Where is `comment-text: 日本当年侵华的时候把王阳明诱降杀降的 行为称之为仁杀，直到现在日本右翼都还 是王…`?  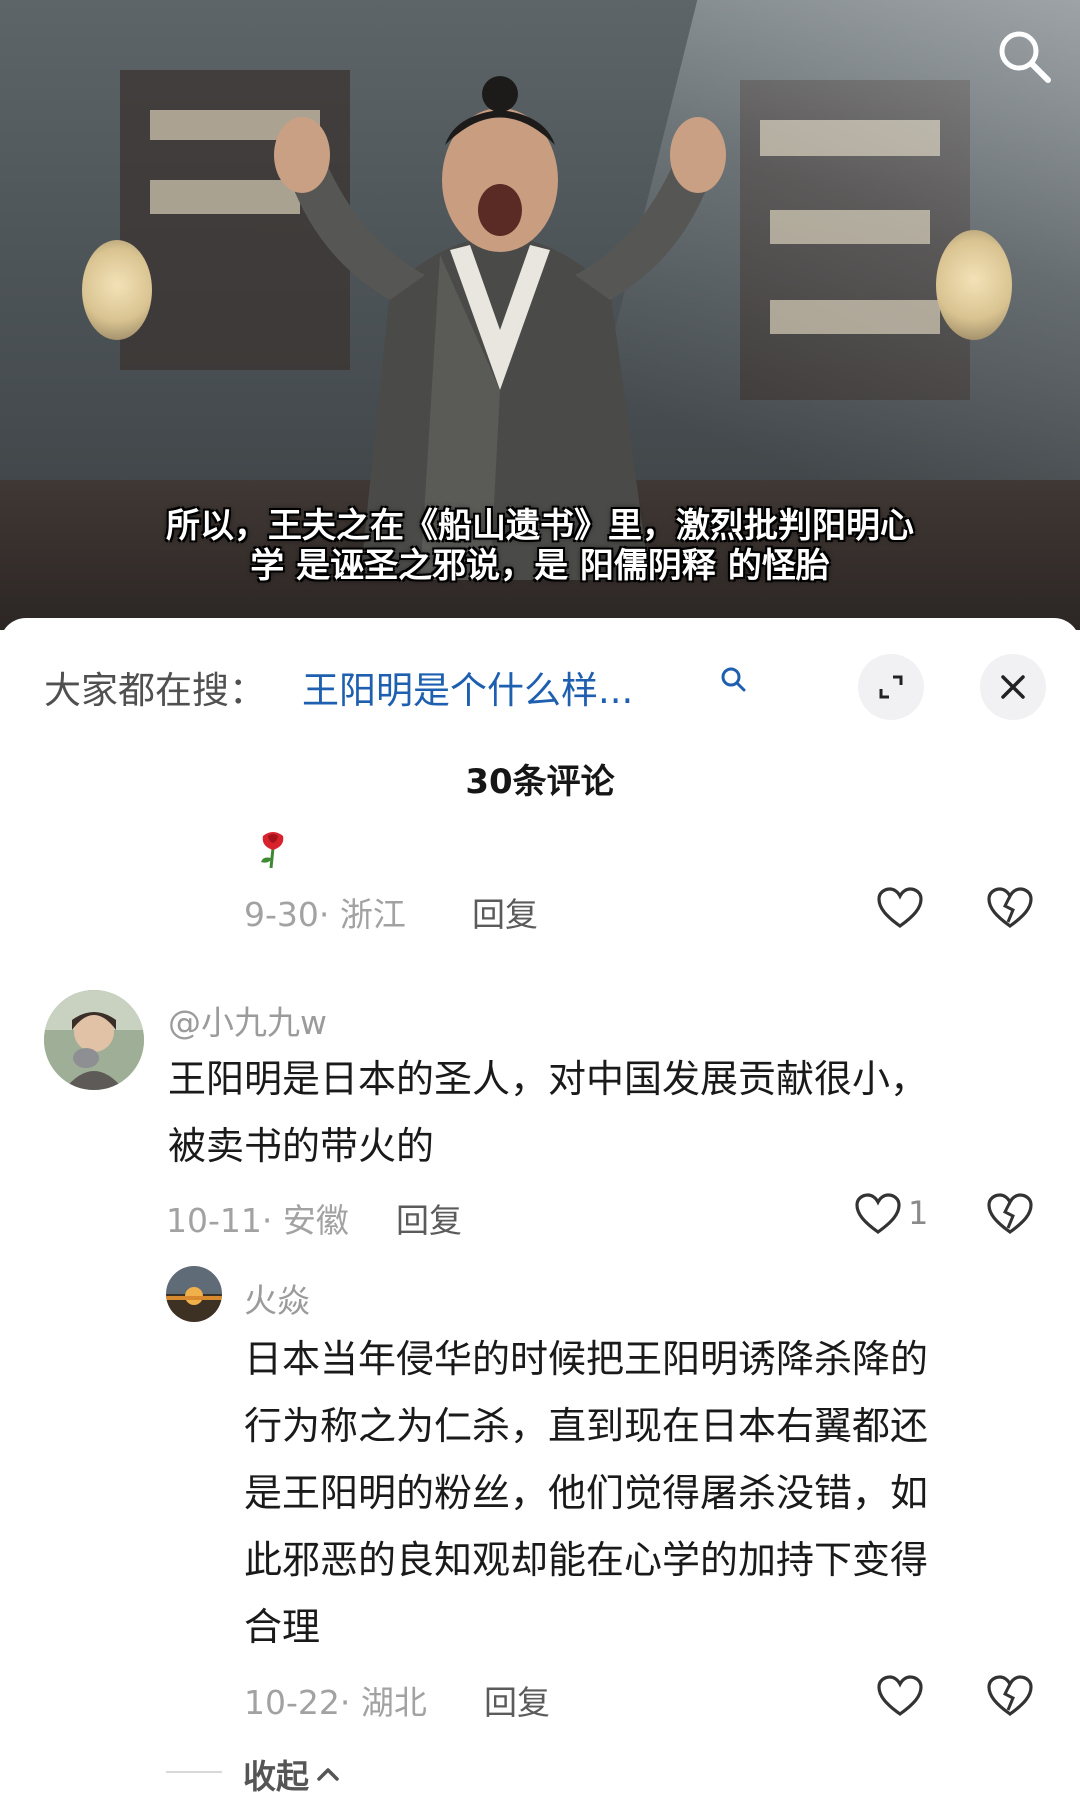
comment-text: 日本当年侵华的时候把王阳明诱降杀降的 行为称之为仁杀，直到现在日本右翼都还 是王… is located at coordinates (586, 1493).